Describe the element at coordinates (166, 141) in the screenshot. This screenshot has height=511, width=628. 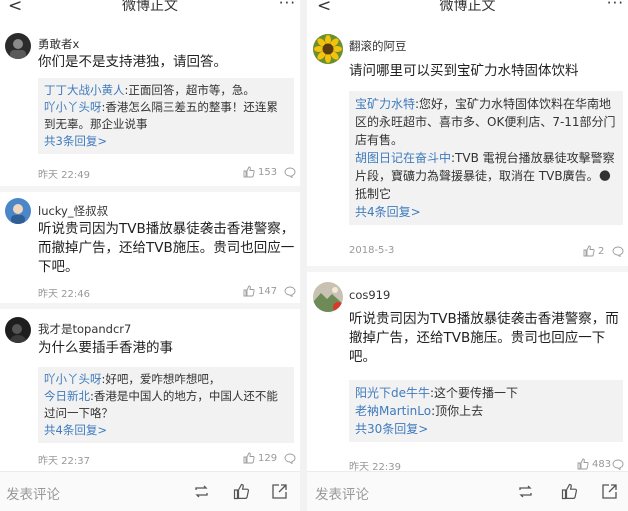
I see `more-replies-link: 共3条回复>` at that location.